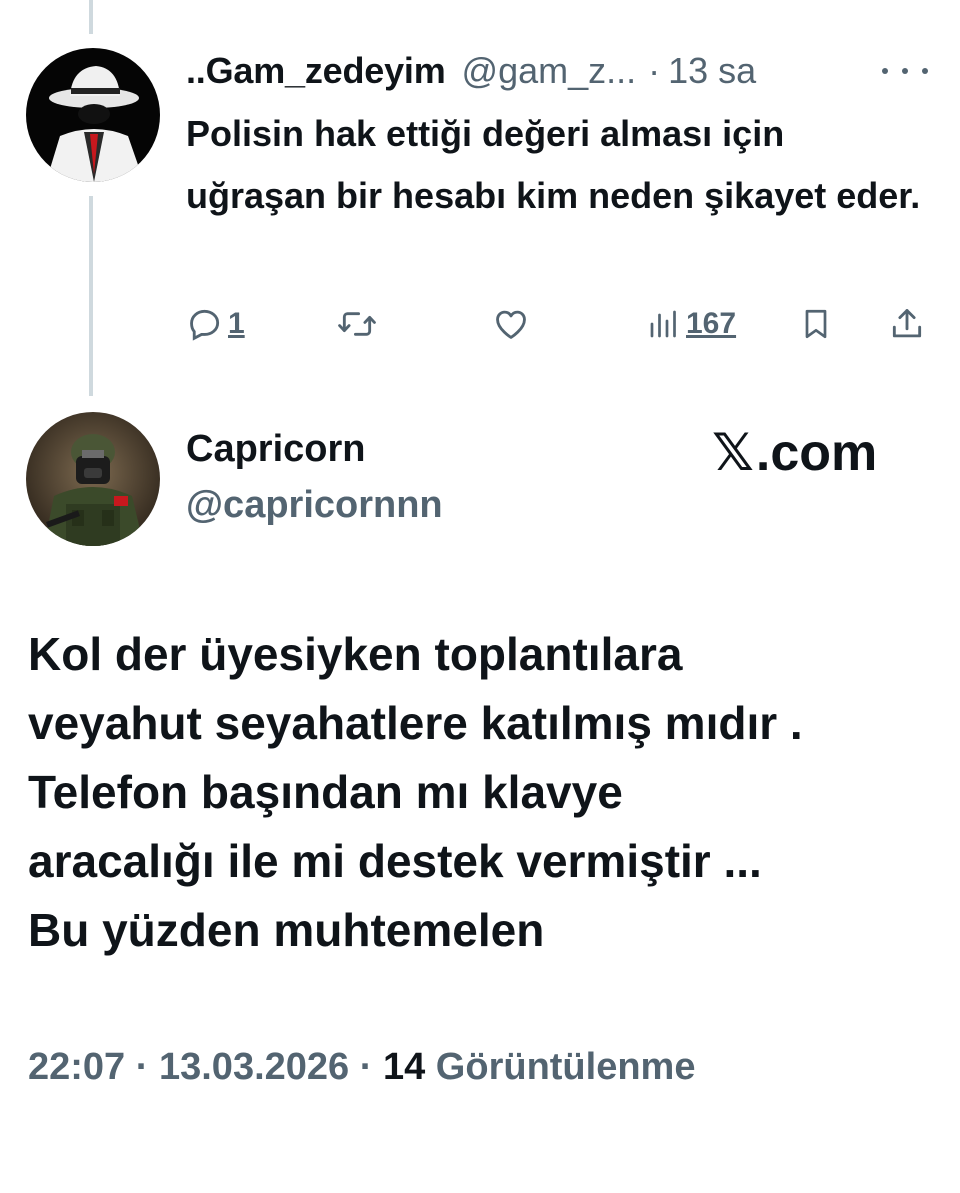  I want to click on main-handle: @capricornnn, so click(314, 505).